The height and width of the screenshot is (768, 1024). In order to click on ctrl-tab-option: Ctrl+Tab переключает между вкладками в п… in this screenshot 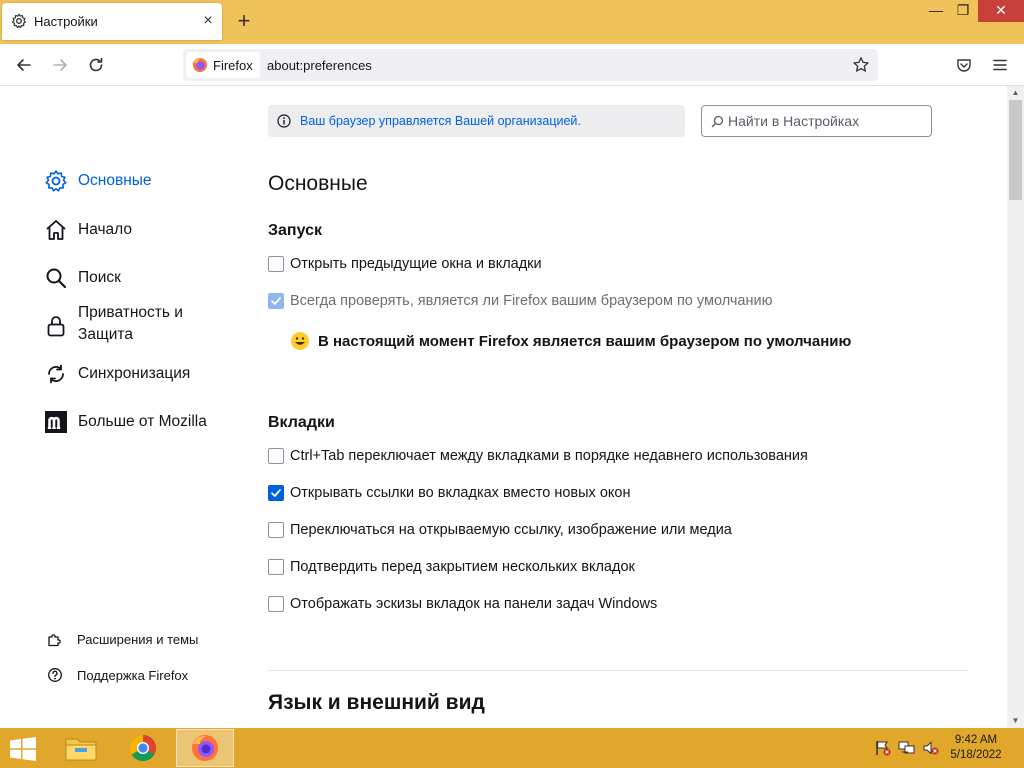, I will do `click(538, 456)`.